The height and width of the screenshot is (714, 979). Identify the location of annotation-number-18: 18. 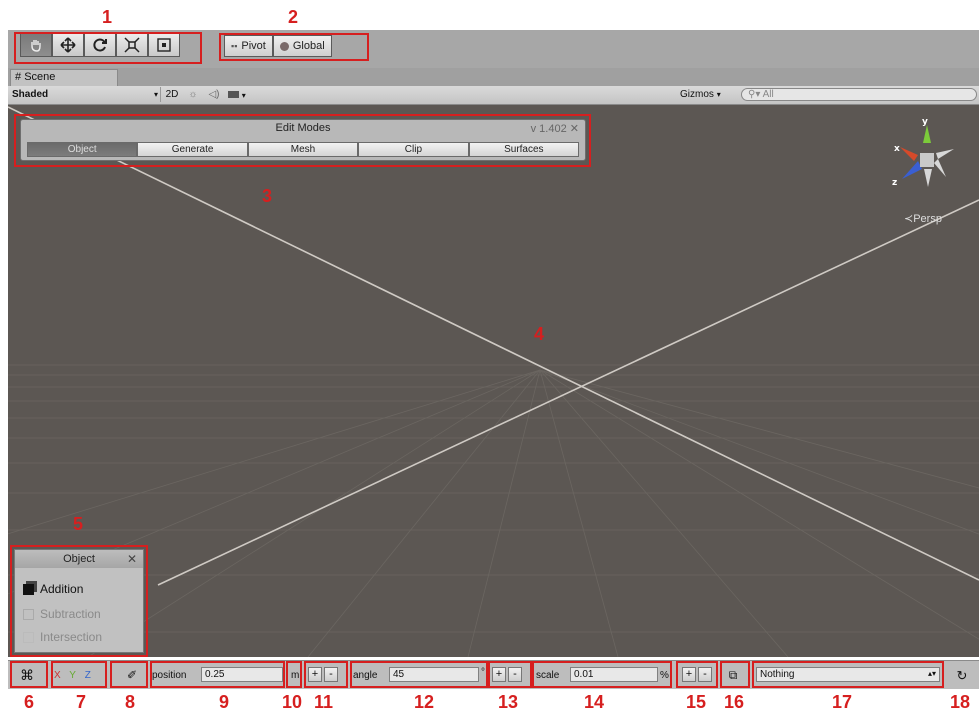
(960, 702).